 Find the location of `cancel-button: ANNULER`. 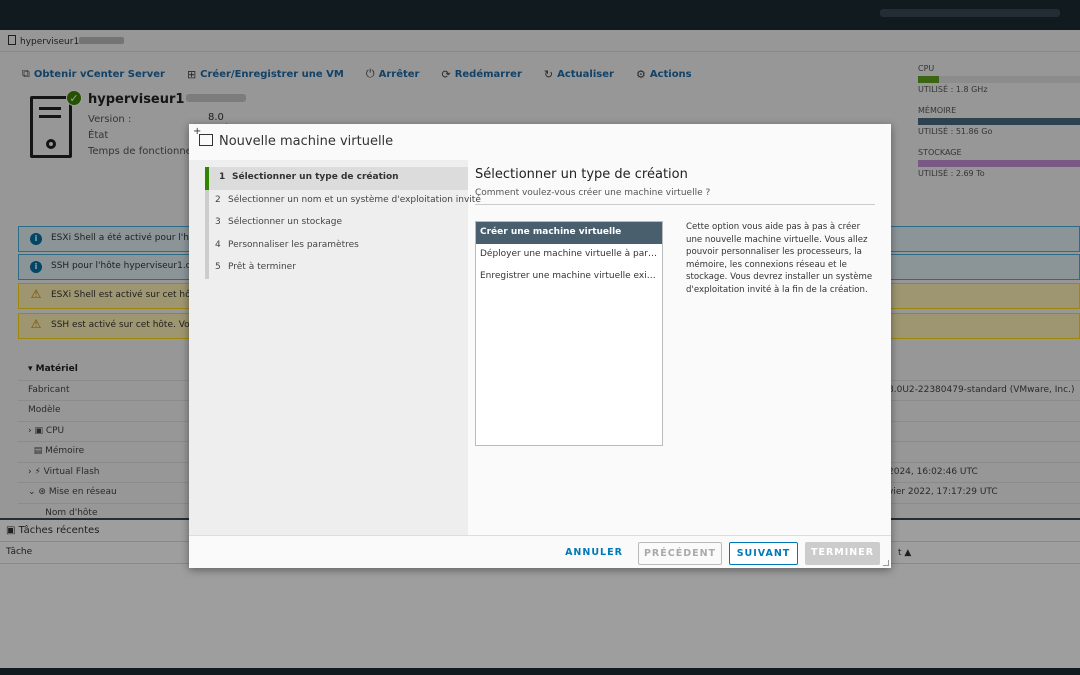

cancel-button: ANNULER is located at coordinates (594, 553).